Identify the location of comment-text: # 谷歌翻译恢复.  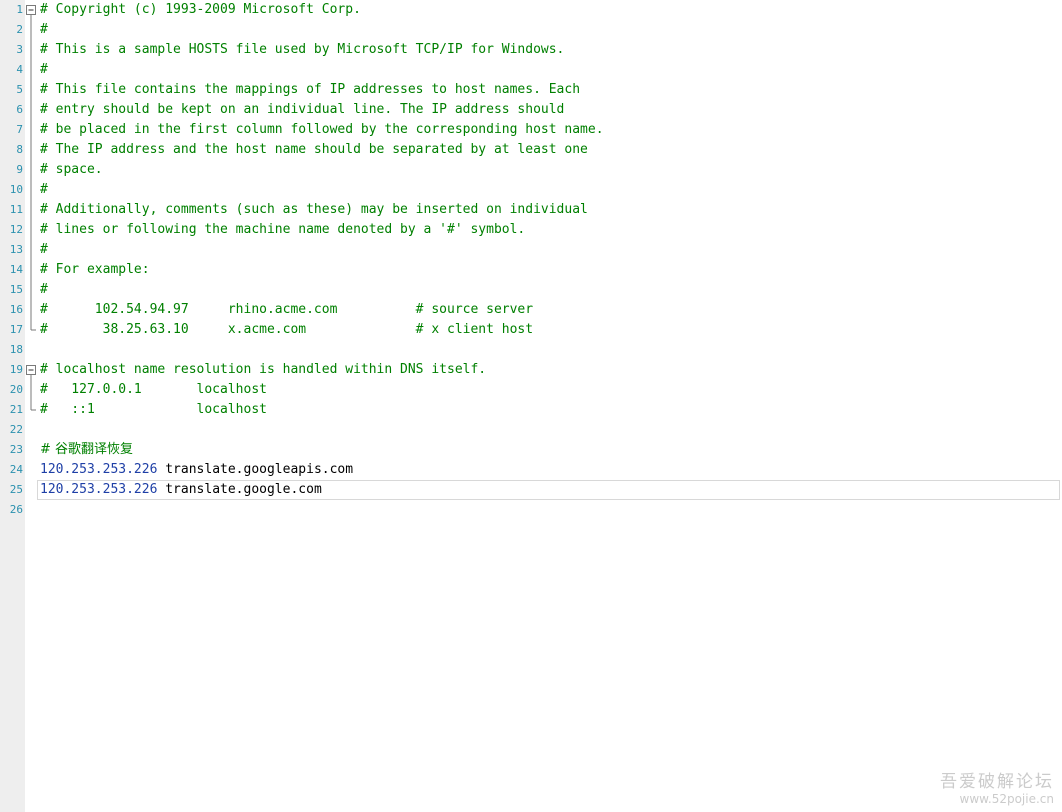
(87, 449).